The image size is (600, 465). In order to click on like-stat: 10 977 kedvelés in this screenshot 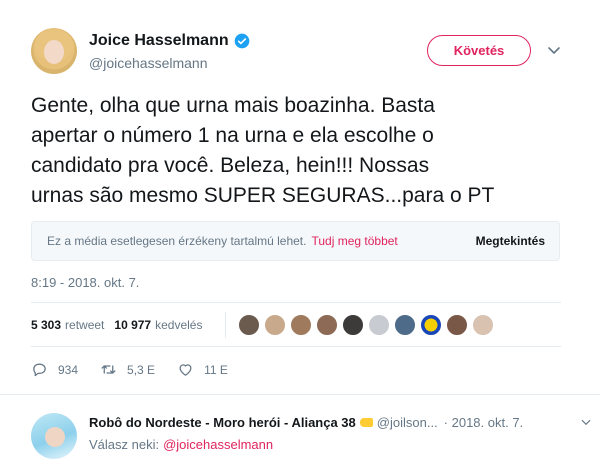, I will do `click(158, 325)`.